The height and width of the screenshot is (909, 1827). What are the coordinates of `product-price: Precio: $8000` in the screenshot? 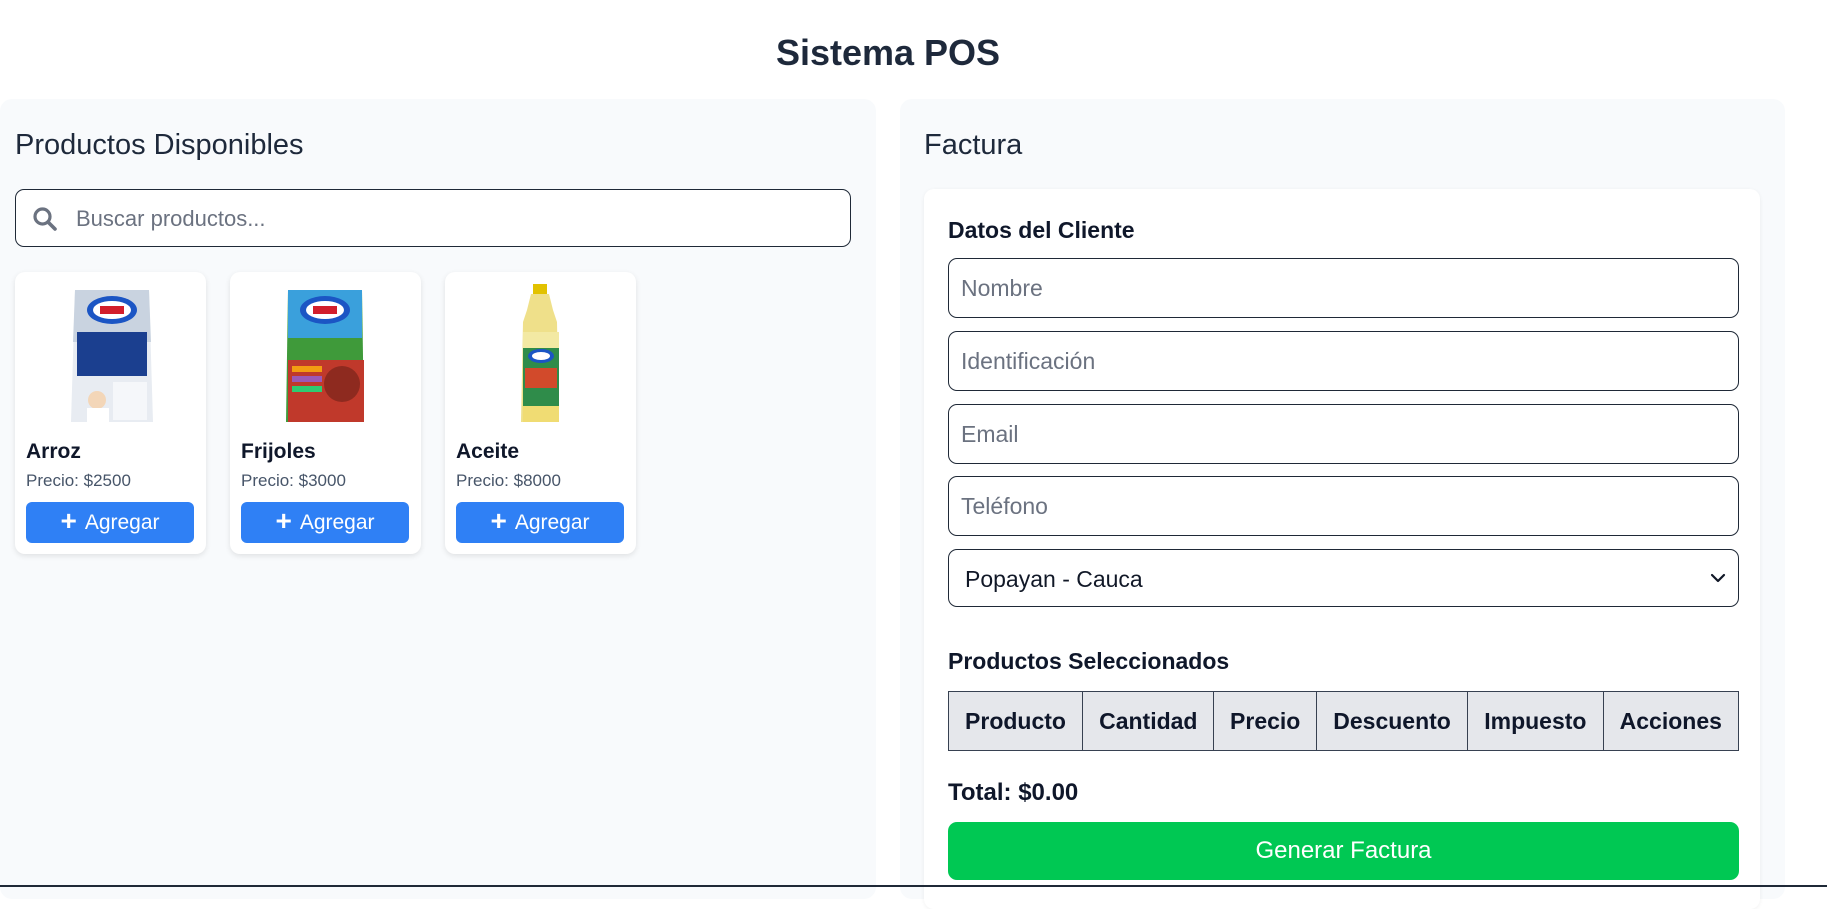 It's located at (508, 480).